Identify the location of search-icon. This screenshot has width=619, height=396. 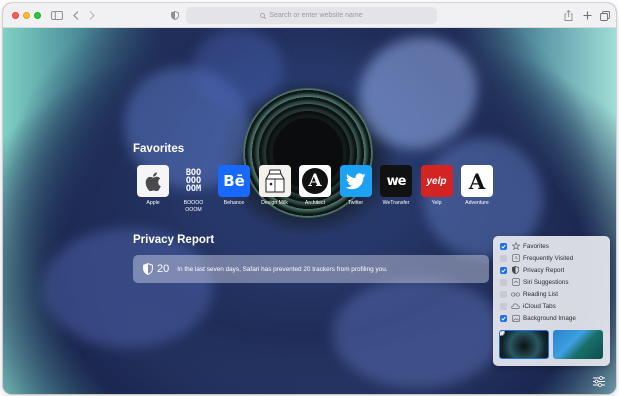
(263, 15).